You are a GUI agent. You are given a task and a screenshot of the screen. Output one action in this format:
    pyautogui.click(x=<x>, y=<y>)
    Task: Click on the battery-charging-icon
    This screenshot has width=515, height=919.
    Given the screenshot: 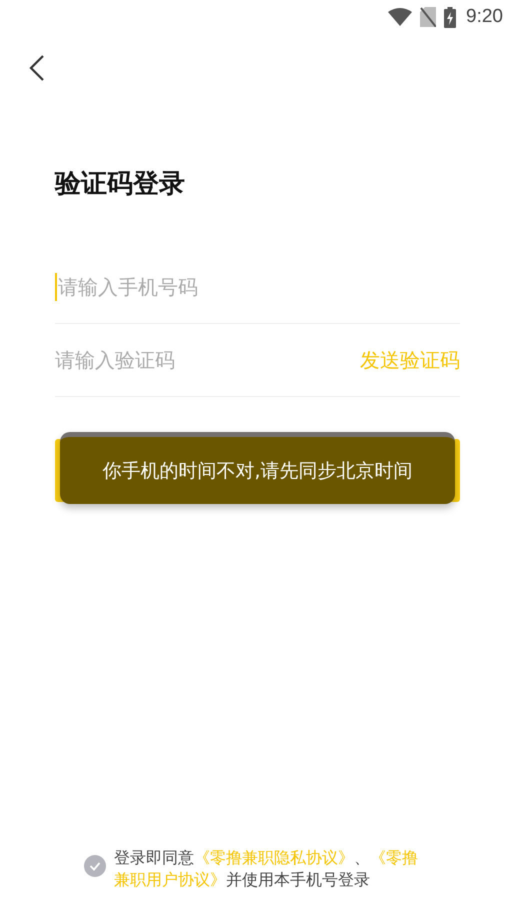 What is the action you would take?
    pyautogui.click(x=450, y=17)
    